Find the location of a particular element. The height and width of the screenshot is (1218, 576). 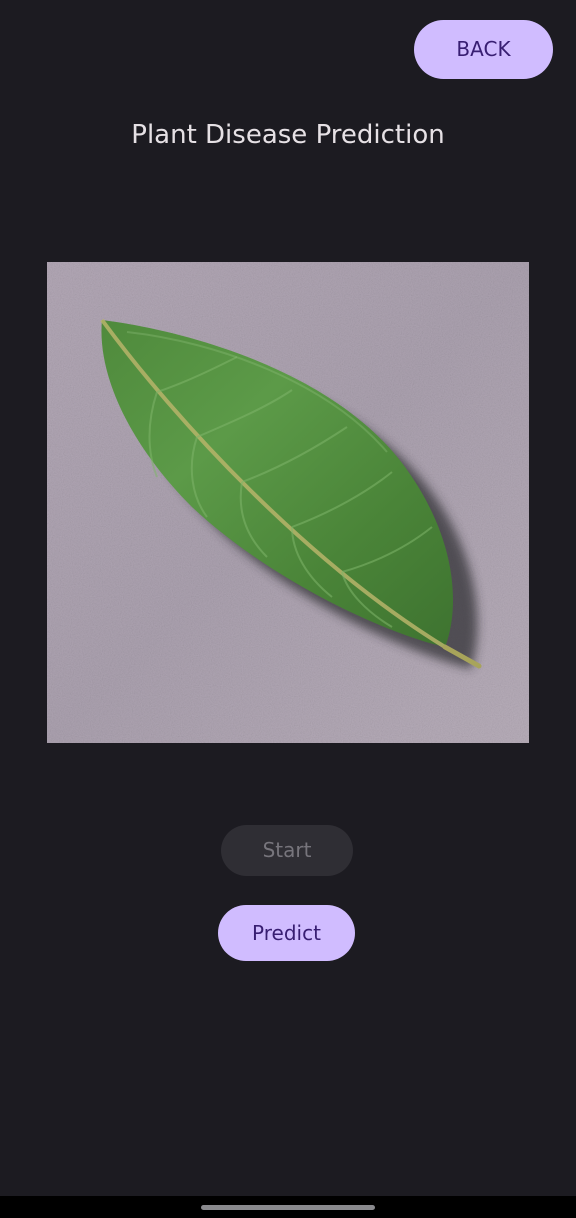

system-nav-bar is located at coordinates (288, 1207).